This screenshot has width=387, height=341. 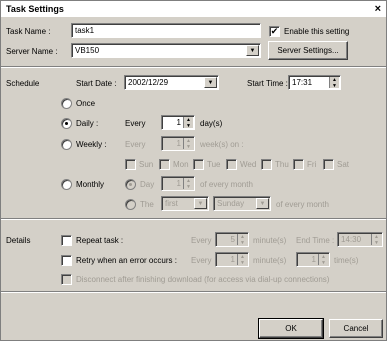 I want to click on day-label-tue: Tue, so click(x=214, y=164).